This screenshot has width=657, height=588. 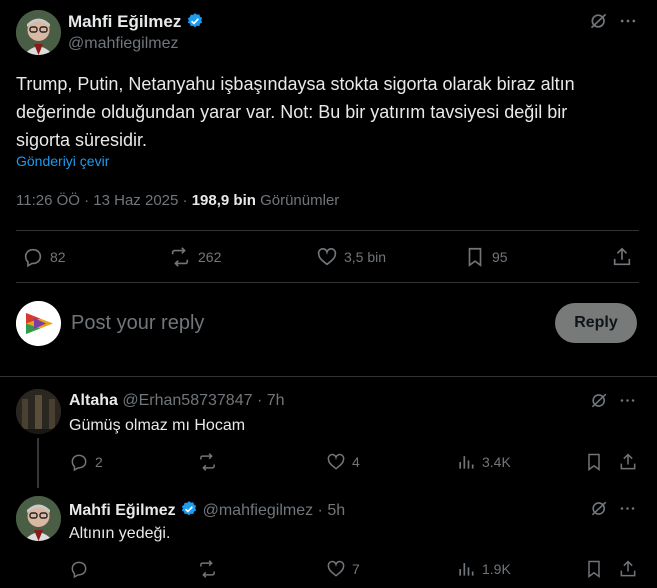 I want to click on views-action: 1.9K, so click(x=483, y=569).